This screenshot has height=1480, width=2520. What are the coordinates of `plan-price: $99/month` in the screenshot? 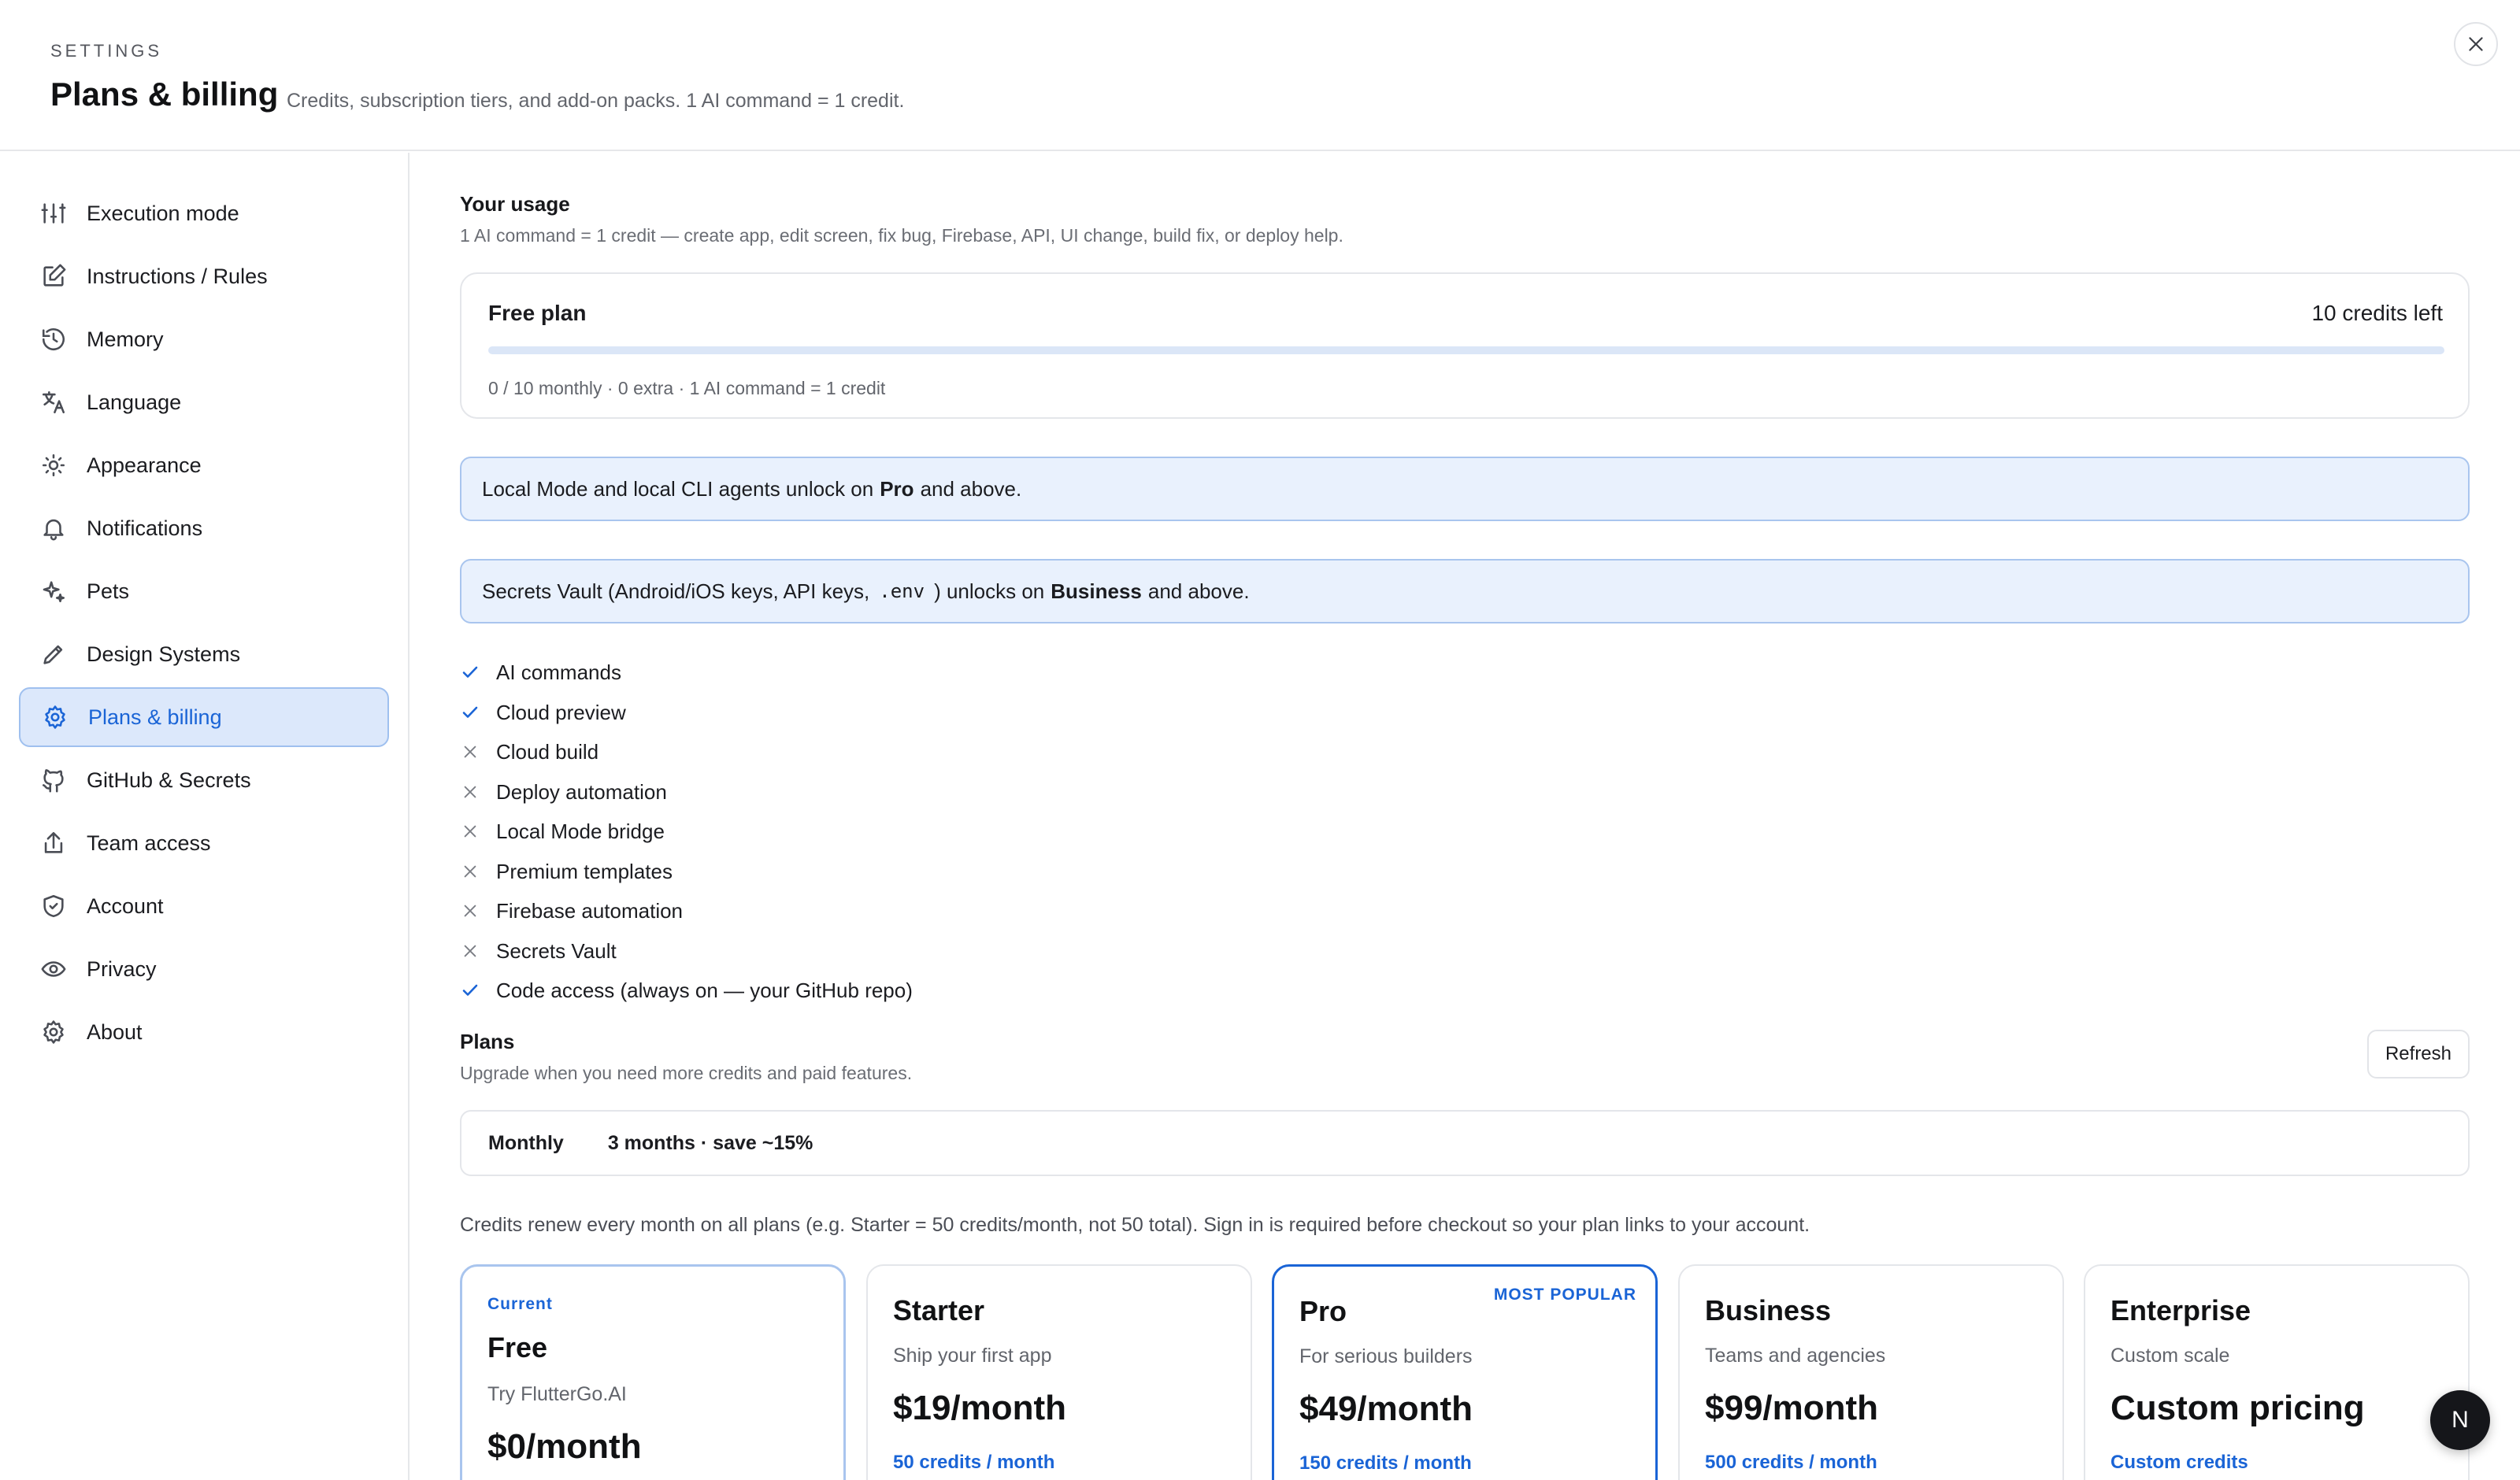 It's located at (1792, 1408).